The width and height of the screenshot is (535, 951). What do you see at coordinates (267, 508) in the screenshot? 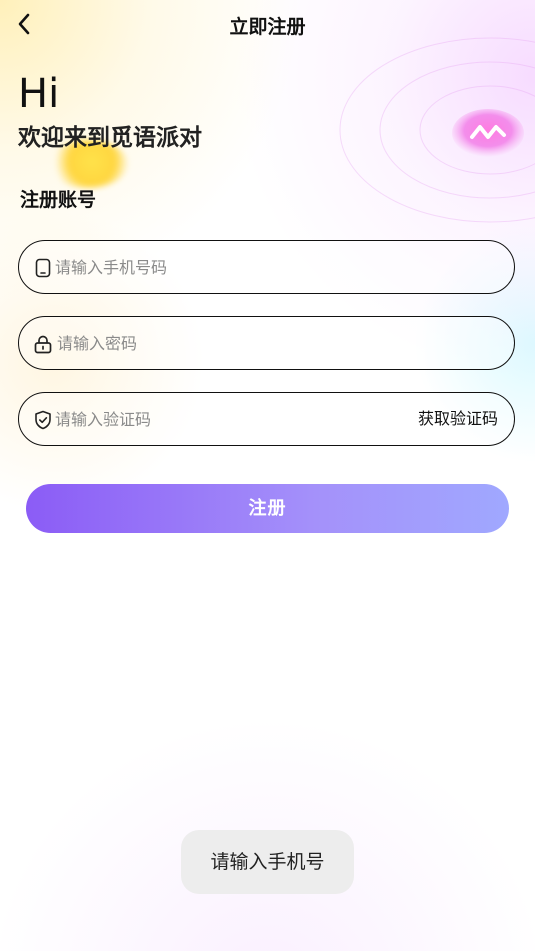
I see `register-button: 注册` at bounding box center [267, 508].